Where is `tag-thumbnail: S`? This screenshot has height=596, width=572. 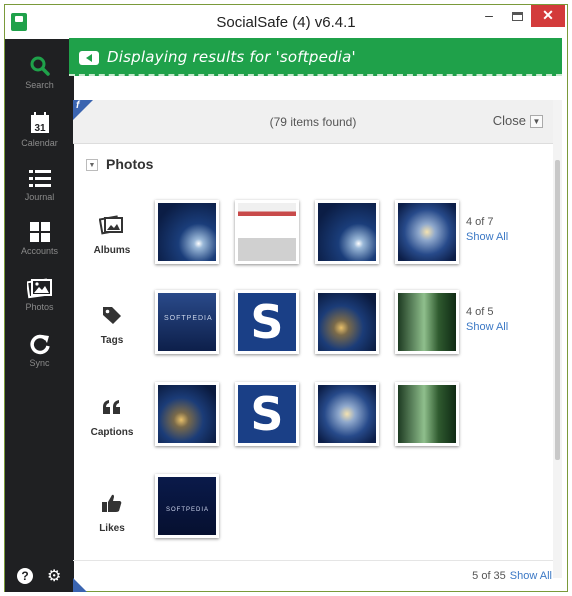
tag-thumbnail: S is located at coordinates (267, 322).